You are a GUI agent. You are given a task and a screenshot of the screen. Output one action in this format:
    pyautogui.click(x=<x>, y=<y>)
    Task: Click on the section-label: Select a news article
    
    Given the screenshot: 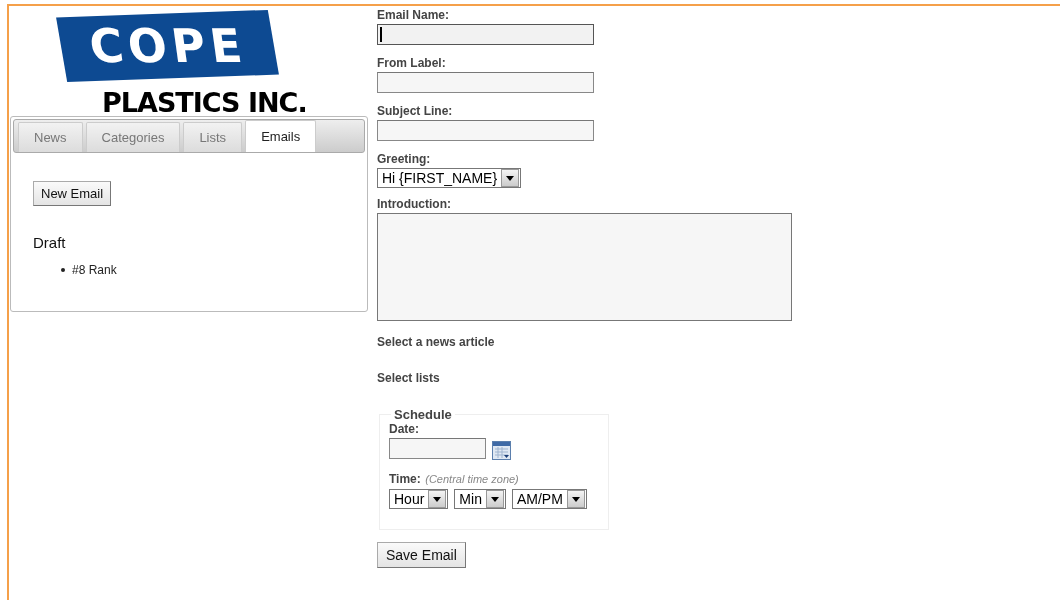 What is the action you would take?
    pyautogui.click(x=436, y=342)
    